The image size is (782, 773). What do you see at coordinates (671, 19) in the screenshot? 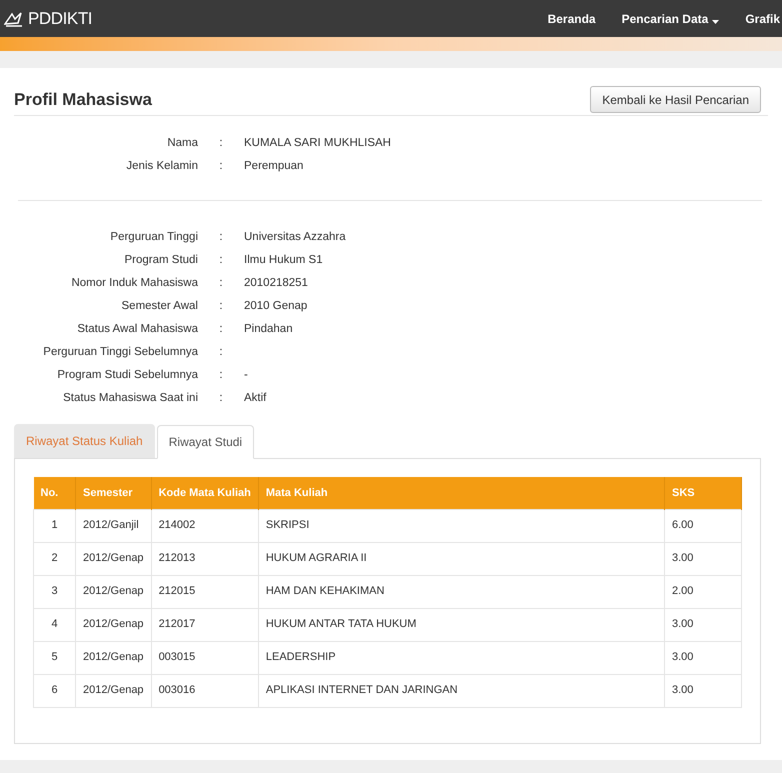
I see `nav-link: Pencarian Data` at bounding box center [671, 19].